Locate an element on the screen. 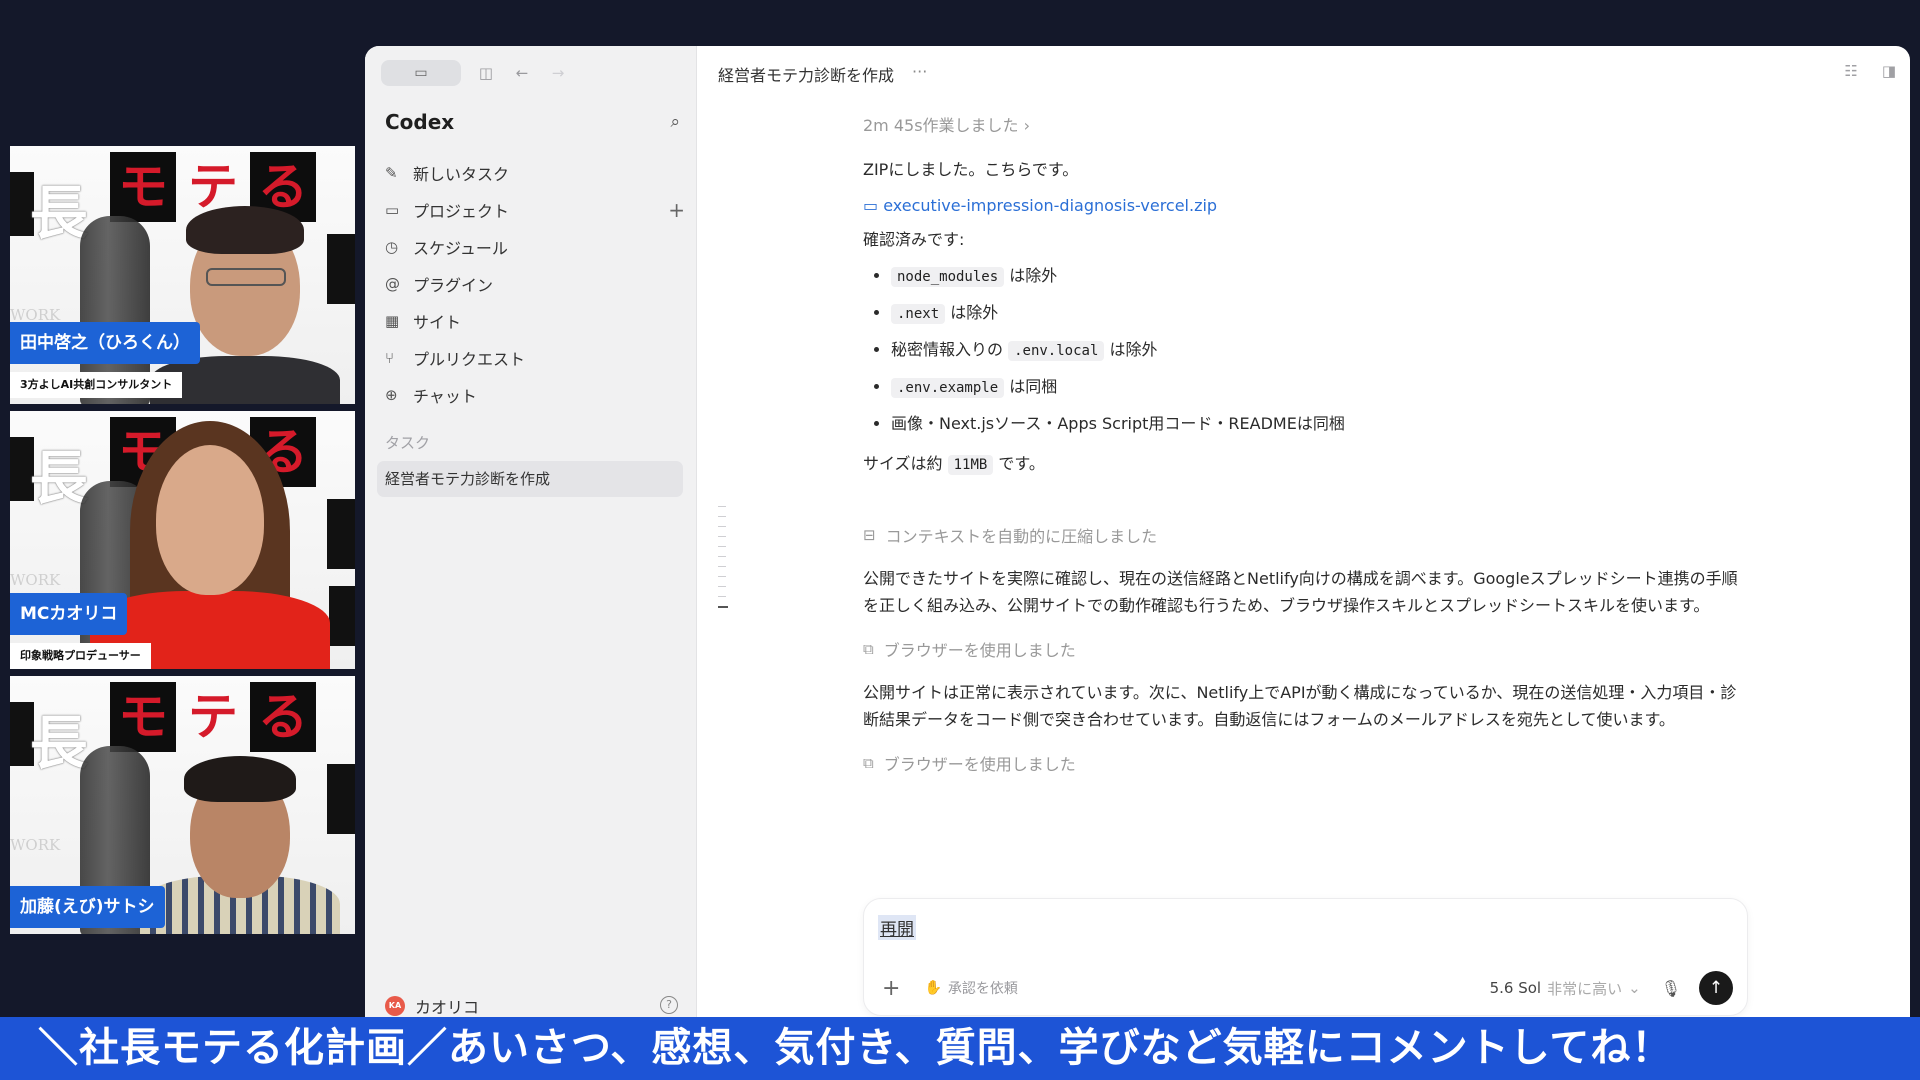 Image resolution: width=1920 pixels, height=1080 pixels. window-icon: ▭ is located at coordinates (421, 73).